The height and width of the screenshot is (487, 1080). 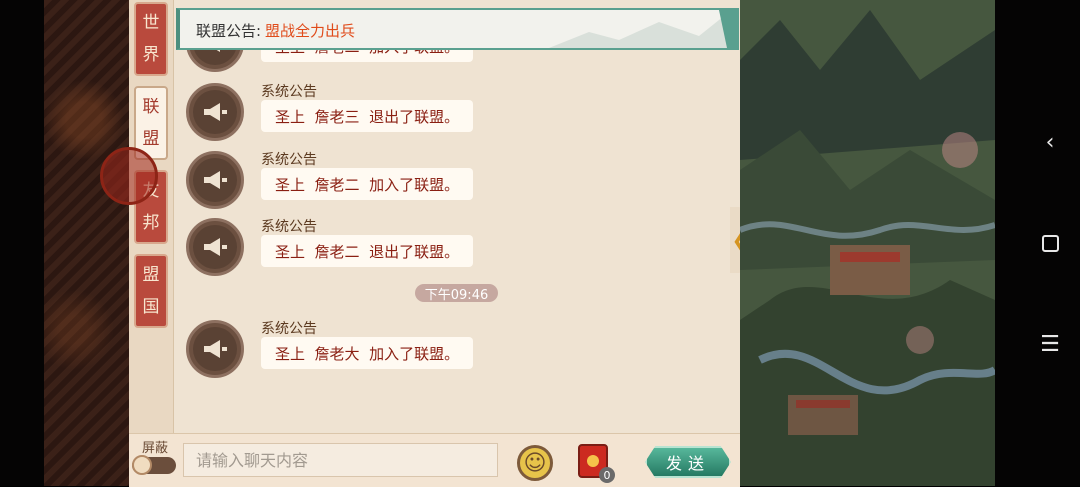 What do you see at coordinates (1050, 142) in the screenshot?
I see `back-nav-icon: ‹` at bounding box center [1050, 142].